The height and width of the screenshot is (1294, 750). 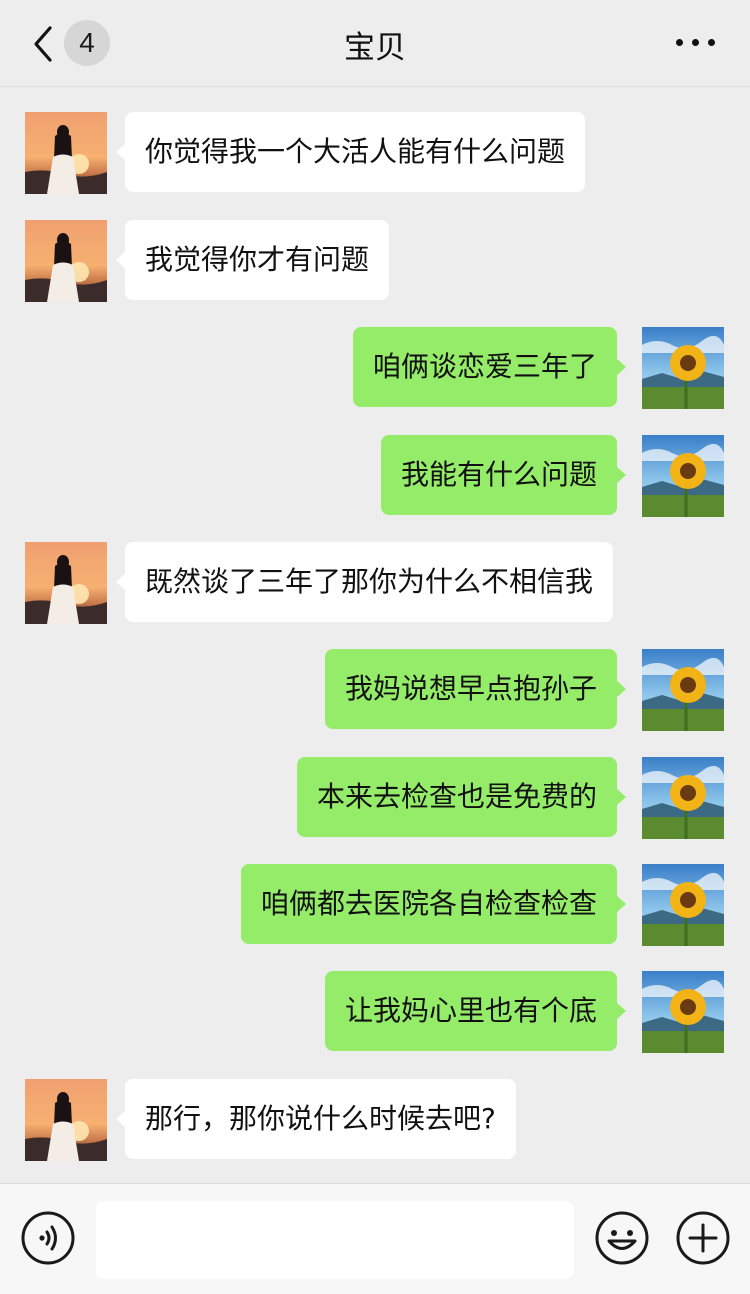 I want to click on received-message-bubble: 我觉得你才有问题, so click(x=252, y=260).